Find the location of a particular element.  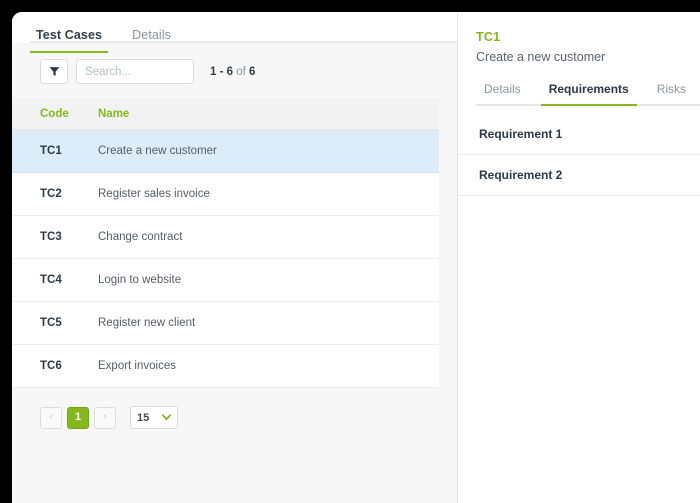

chevron-right-icon: › is located at coordinates (105, 417).